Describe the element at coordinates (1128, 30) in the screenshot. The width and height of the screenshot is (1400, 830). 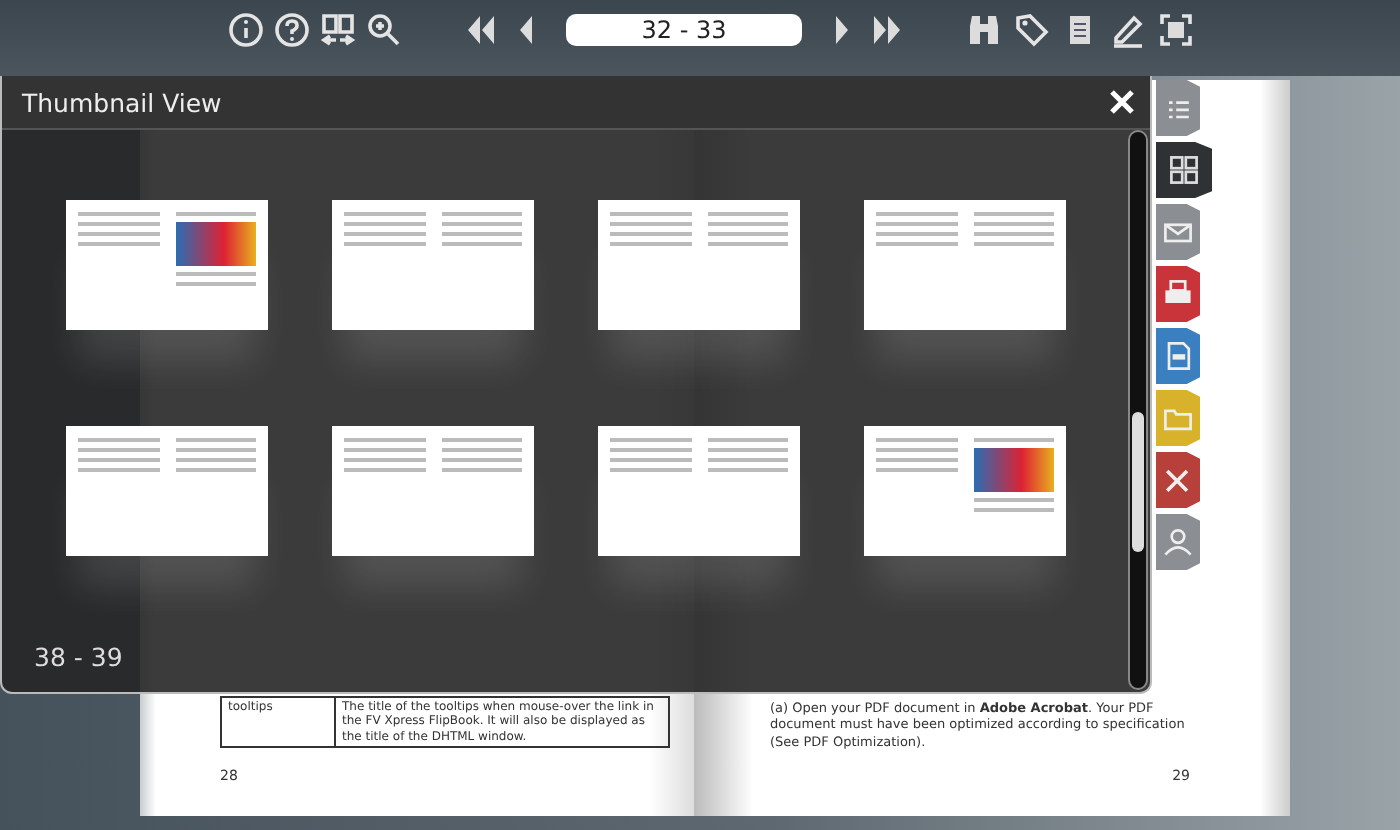
I see `pencil-icon` at that location.